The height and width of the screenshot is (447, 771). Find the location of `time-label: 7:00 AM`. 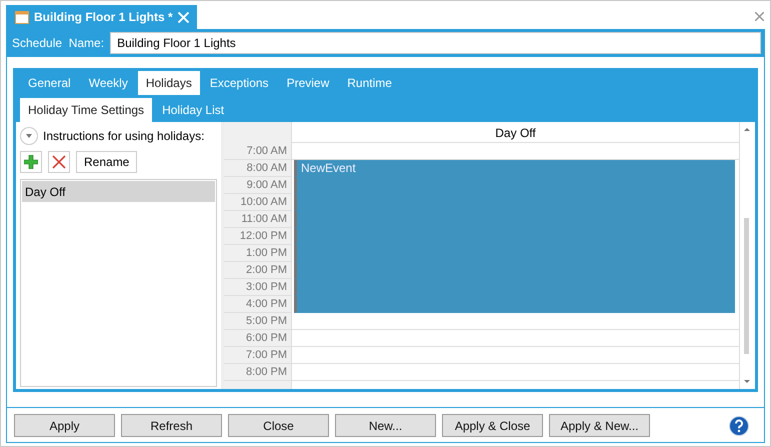

time-label: 7:00 AM is located at coordinates (257, 151).